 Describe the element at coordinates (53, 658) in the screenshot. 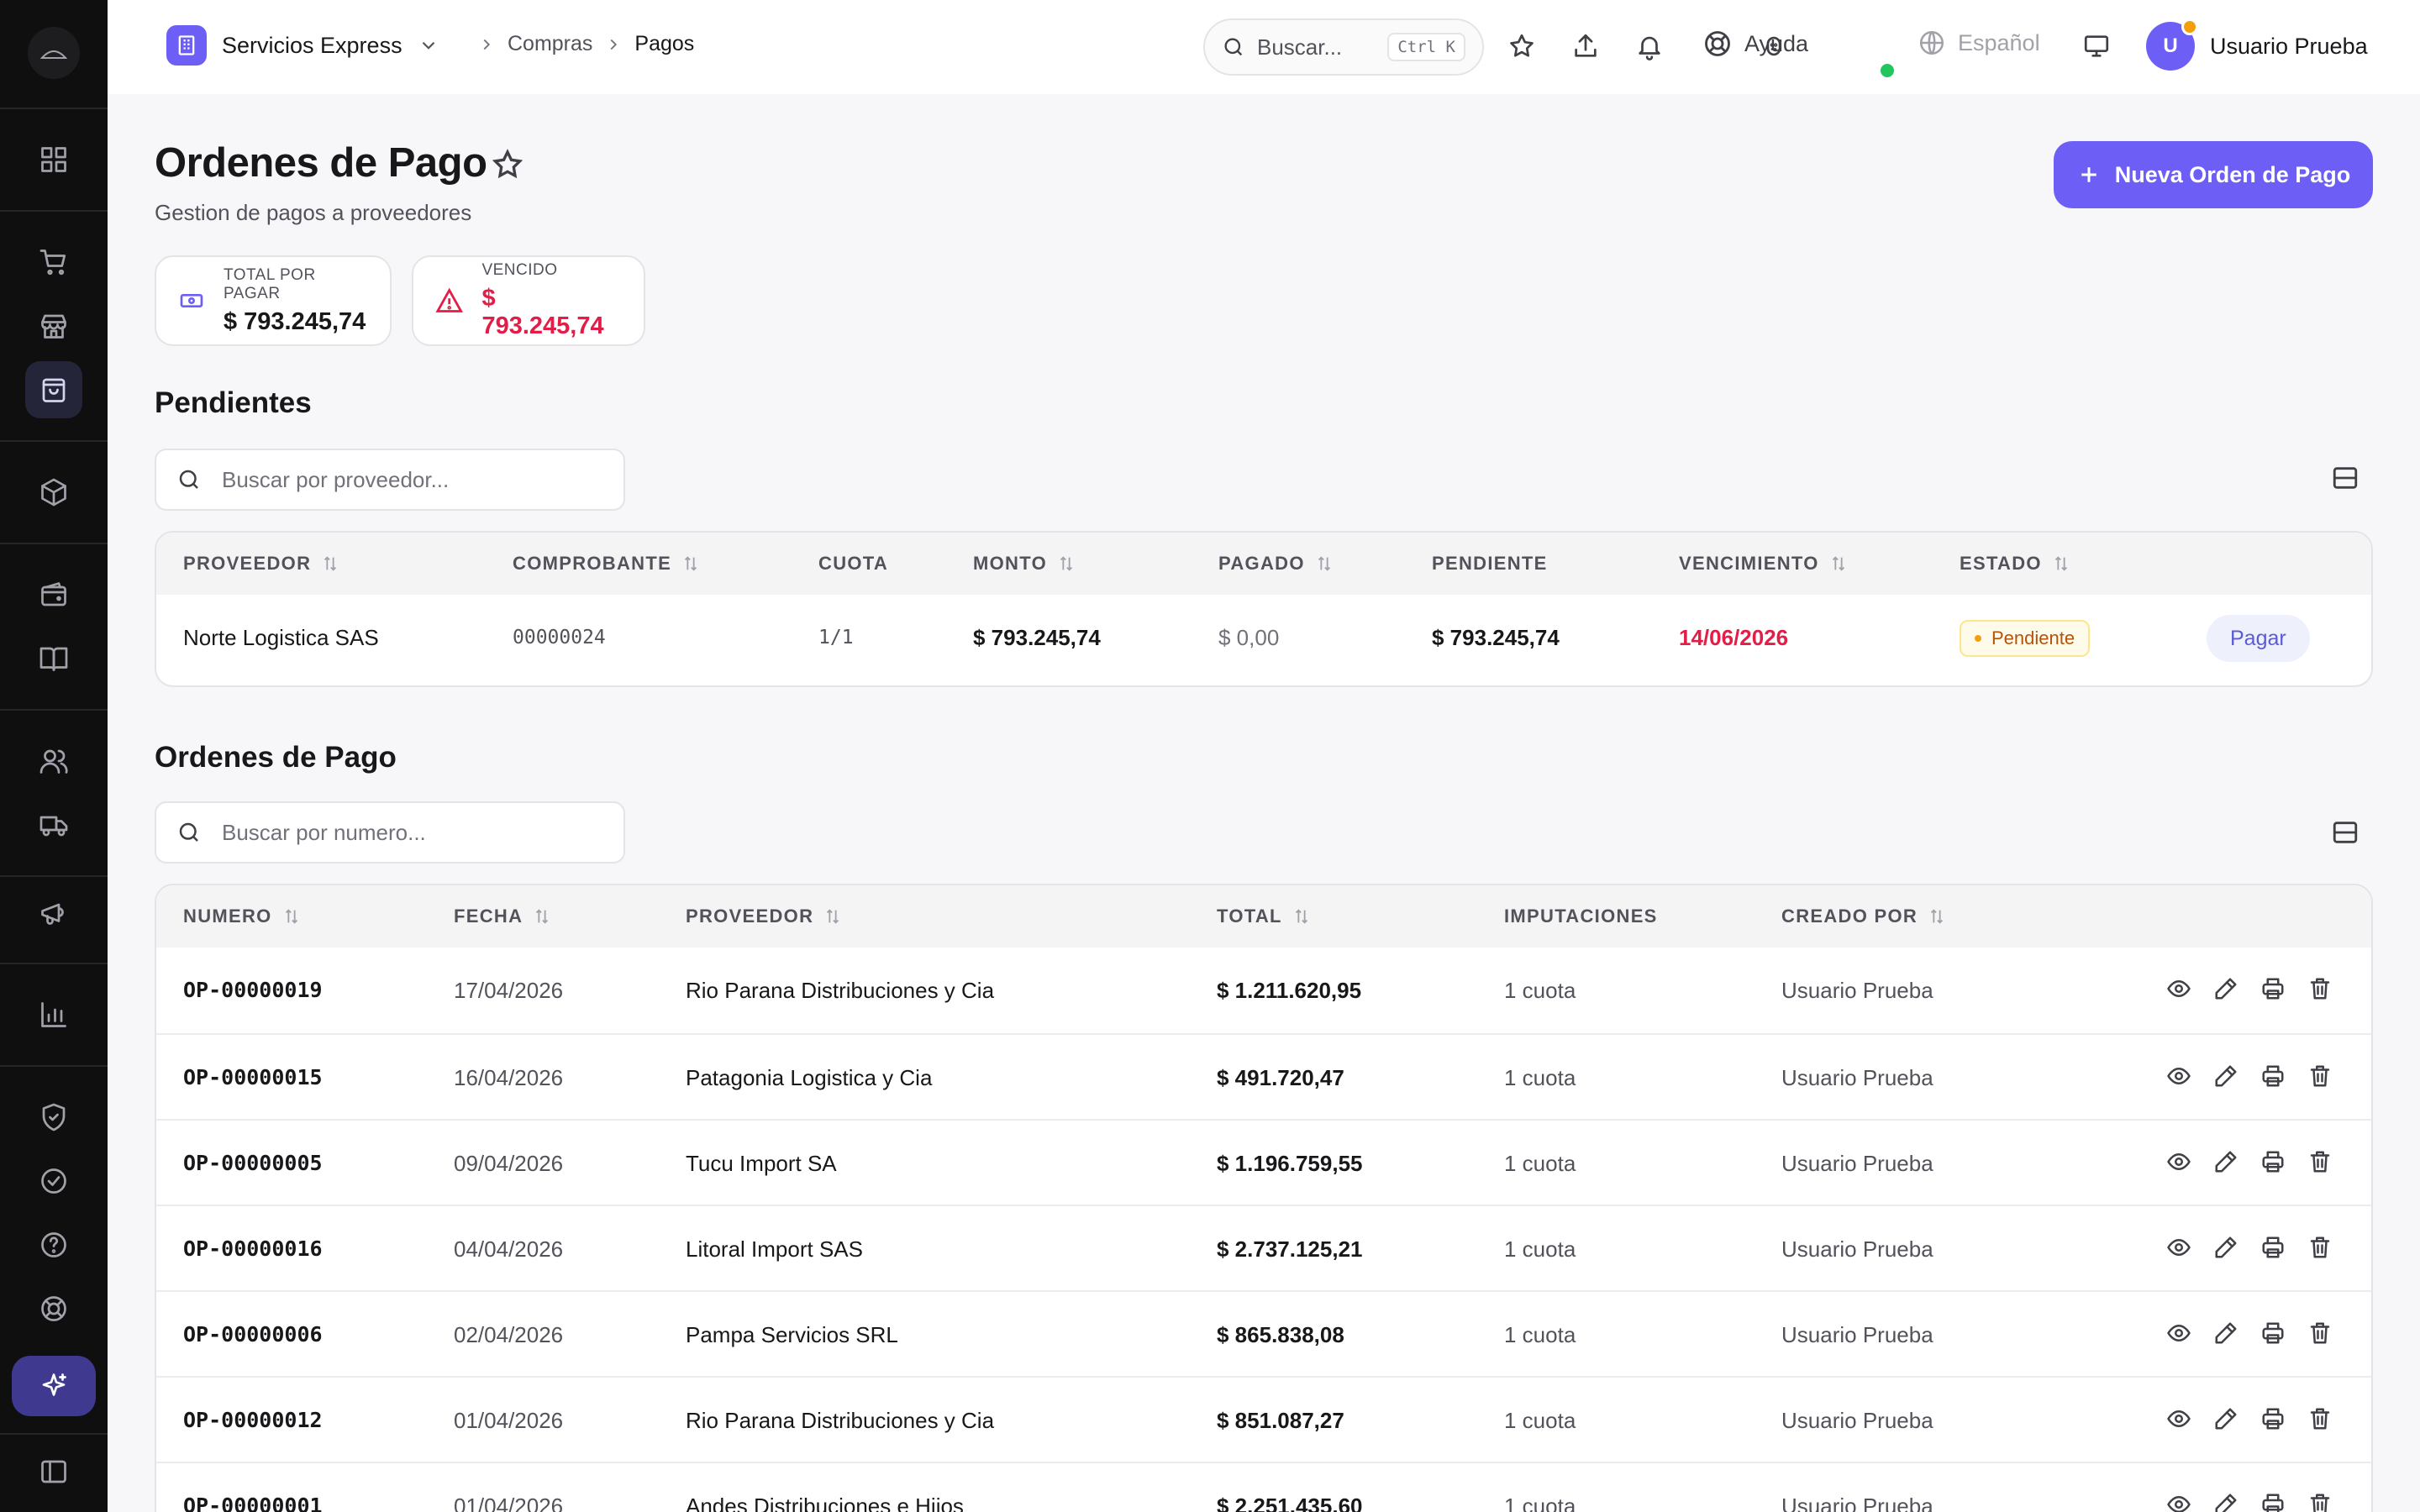

I see `sidebar-item-contabilidad` at that location.